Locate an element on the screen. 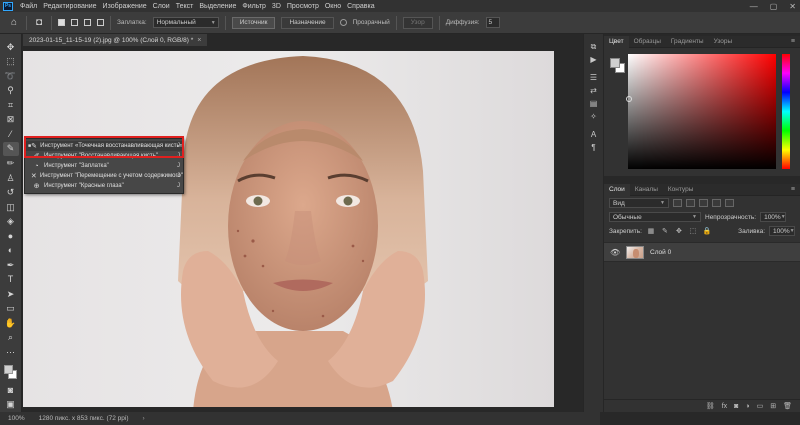 The height and width of the screenshot is (425, 800). menu-view: Просмотр is located at coordinates (303, 6).